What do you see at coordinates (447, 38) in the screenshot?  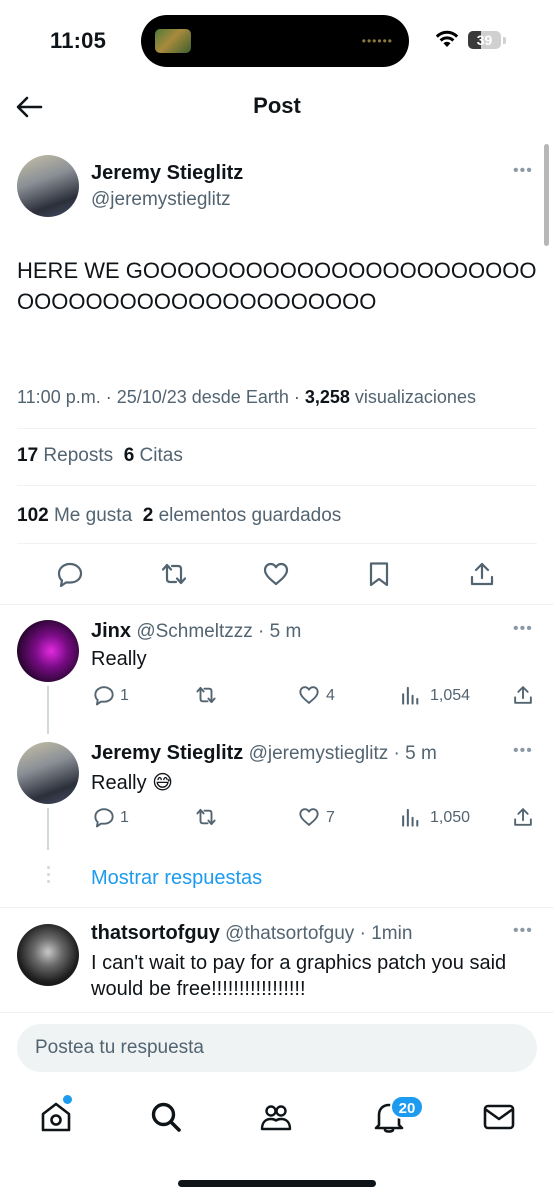 I see `wifi-icon` at bounding box center [447, 38].